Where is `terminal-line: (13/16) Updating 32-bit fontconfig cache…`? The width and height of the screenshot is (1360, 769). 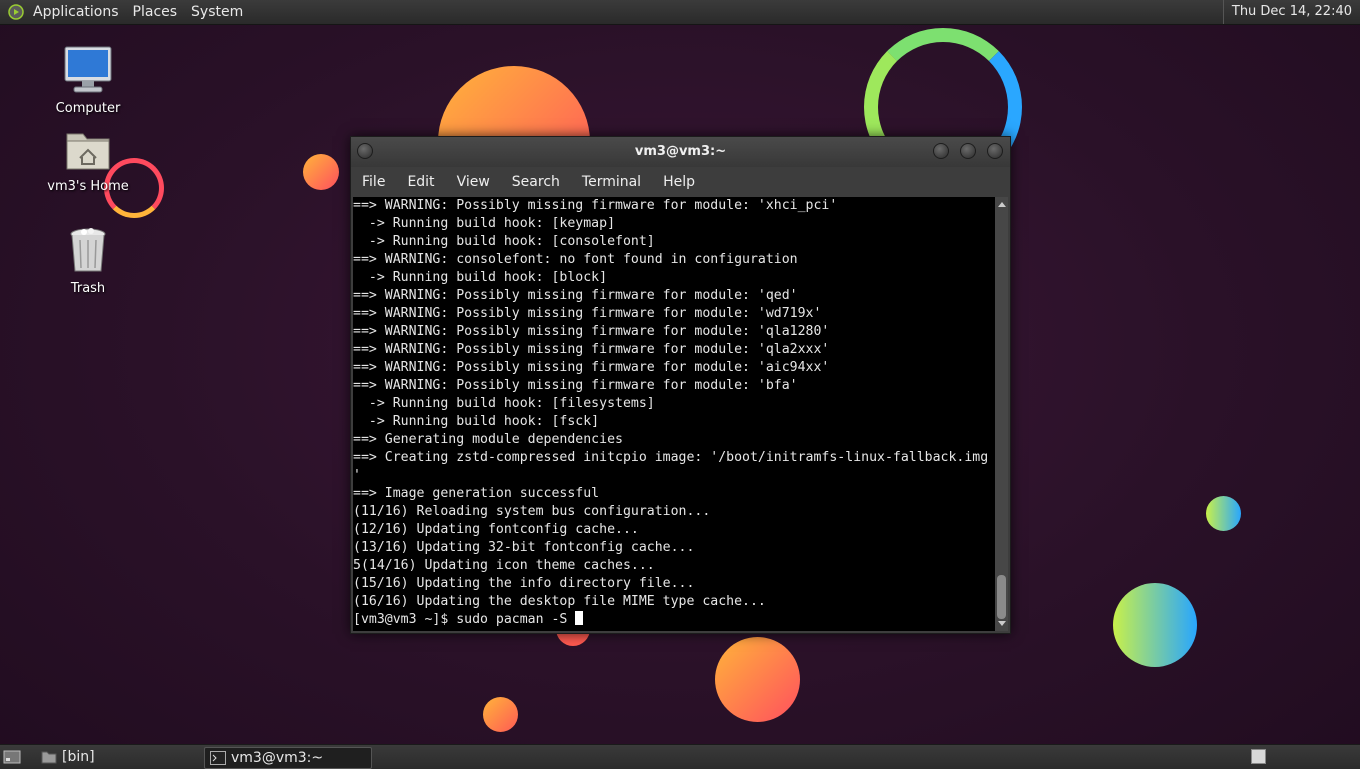 terminal-line: (13/16) Updating 32-bit fontconfig cache… is located at coordinates (524, 547).